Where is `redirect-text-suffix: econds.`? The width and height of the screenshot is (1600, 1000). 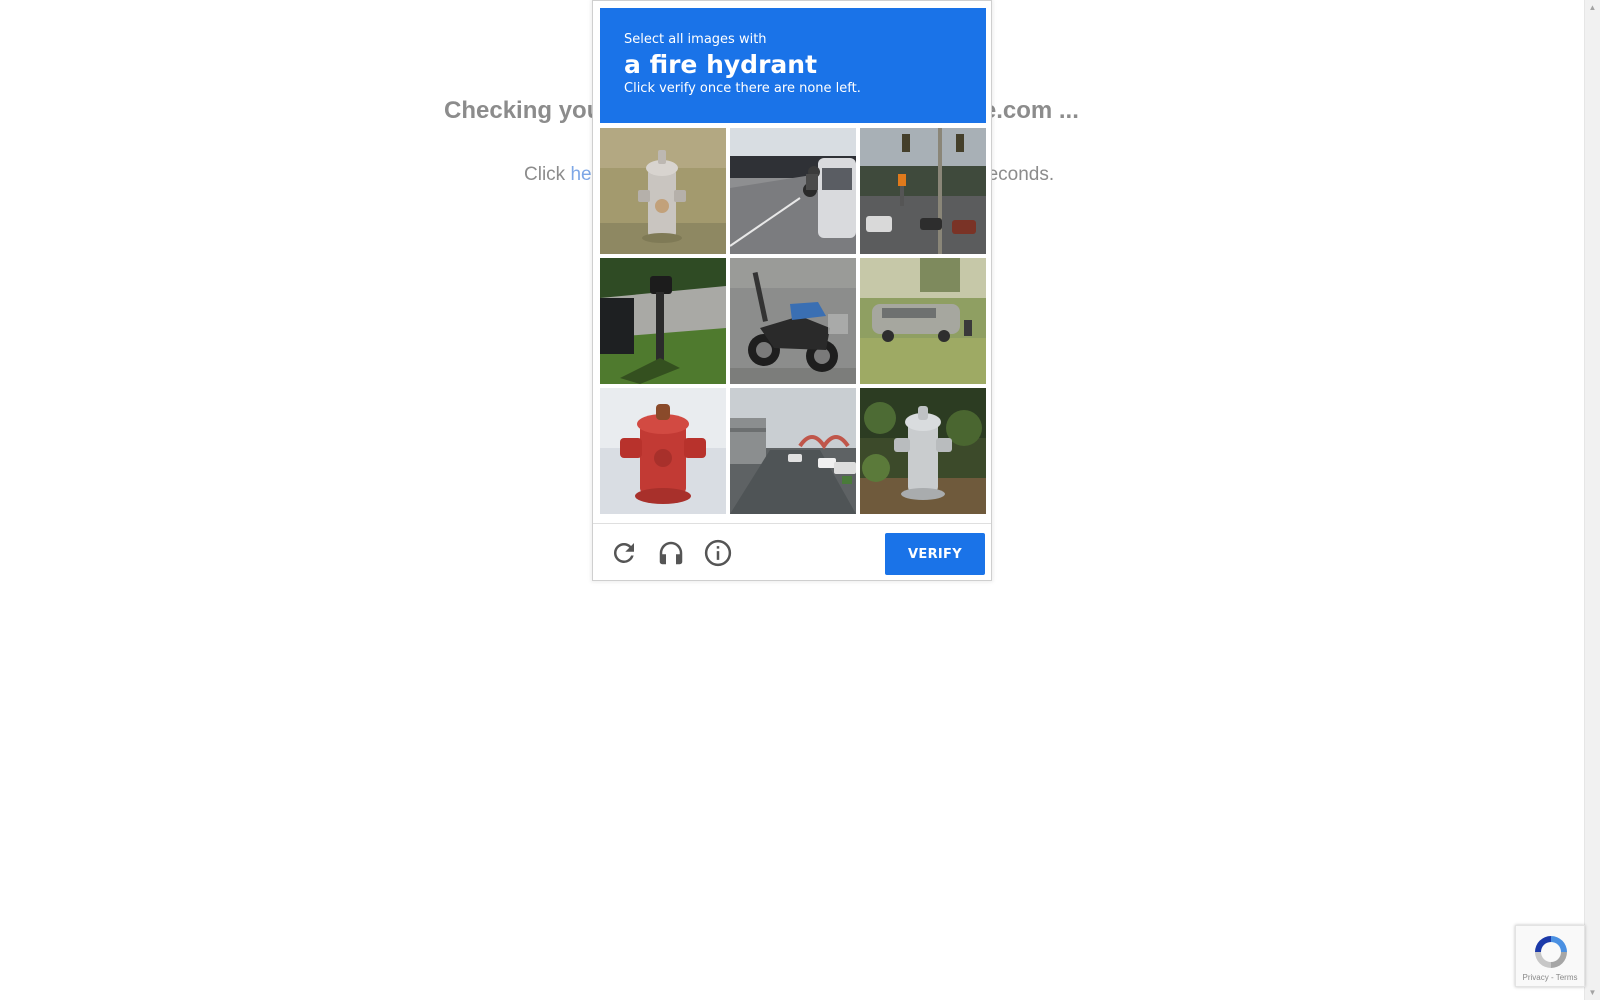 redirect-text-suffix: econds. is located at coordinates (1021, 174).